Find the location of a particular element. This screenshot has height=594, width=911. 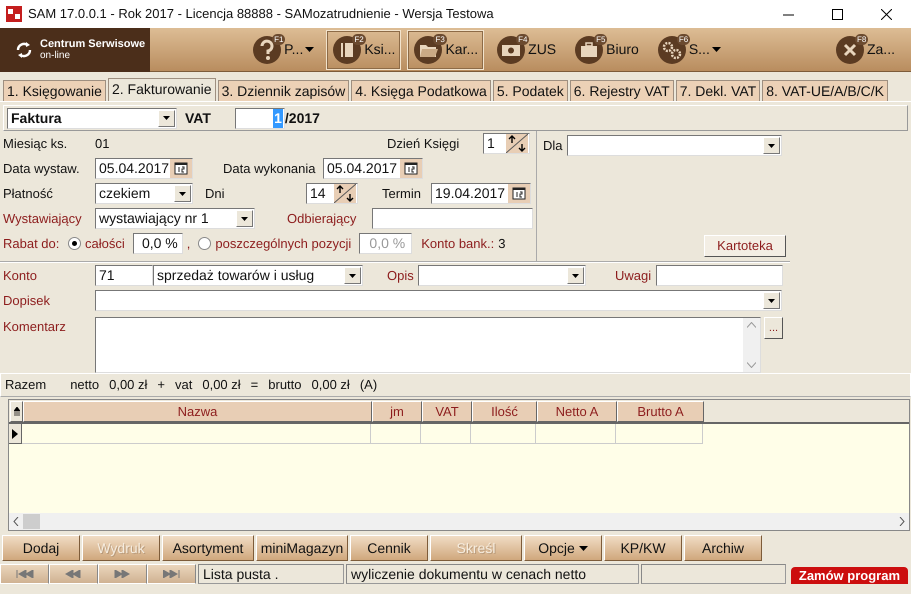

field-label: Data wykonania is located at coordinates (269, 169).